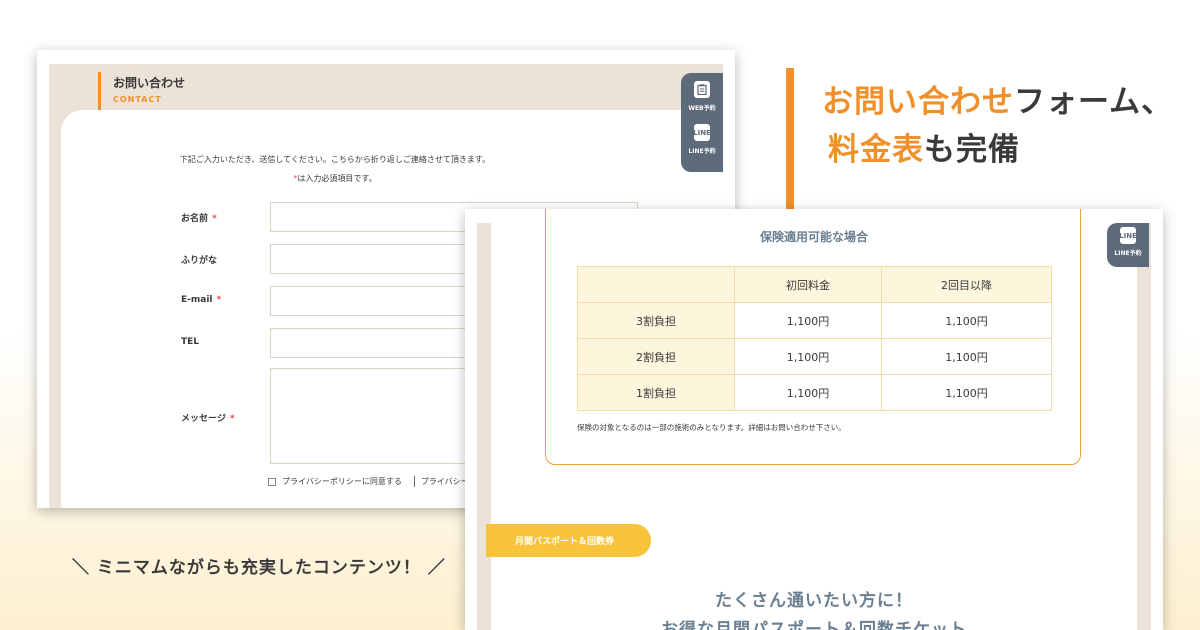  What do you see at coordinates (141, 91) in the screenshot?
I see `contact-section-heading: お問い合わせ CONTACT` at bounding box center [141, 91].